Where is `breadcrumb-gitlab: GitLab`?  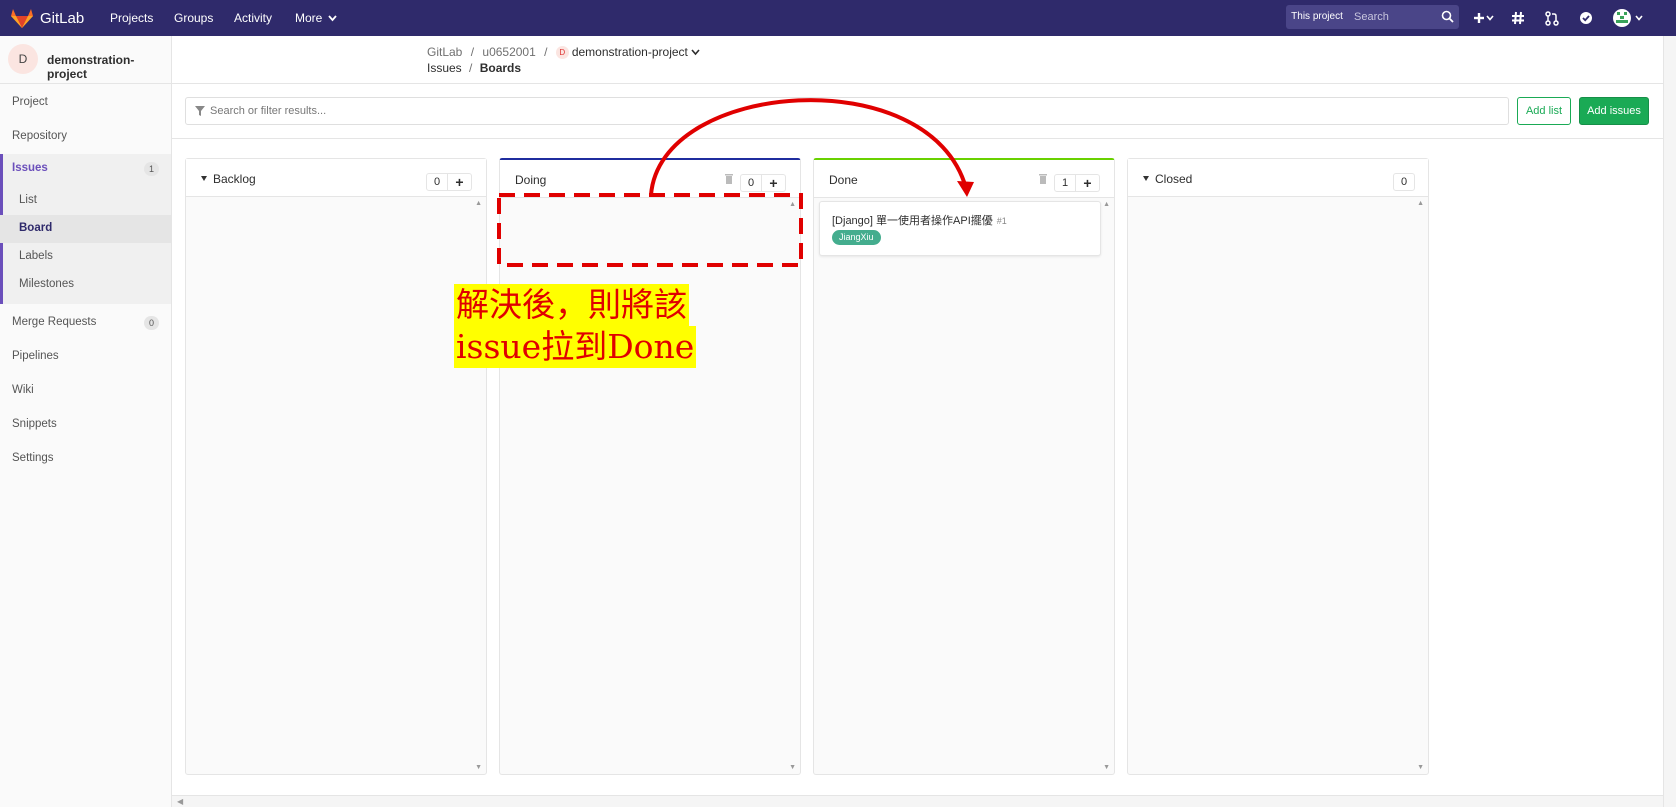 breadcrumb-gitlab: GitLab is located at coordinates (444, 52).